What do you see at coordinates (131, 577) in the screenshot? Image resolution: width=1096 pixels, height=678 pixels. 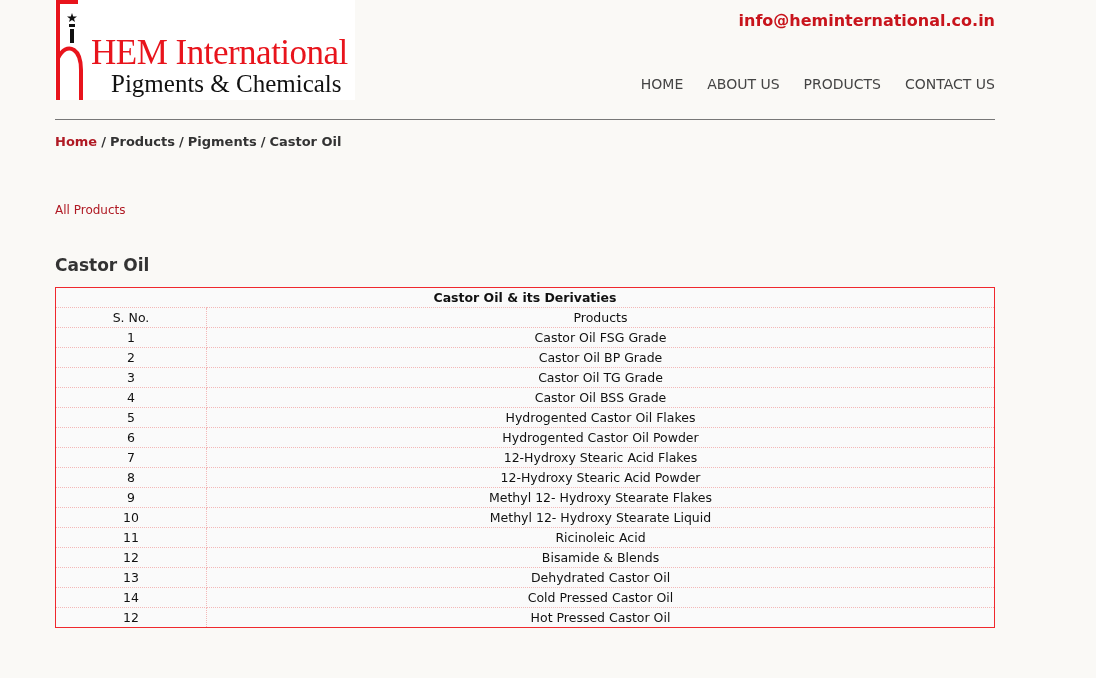 I see `table-cell: 13` at bounding box center [131, 577].